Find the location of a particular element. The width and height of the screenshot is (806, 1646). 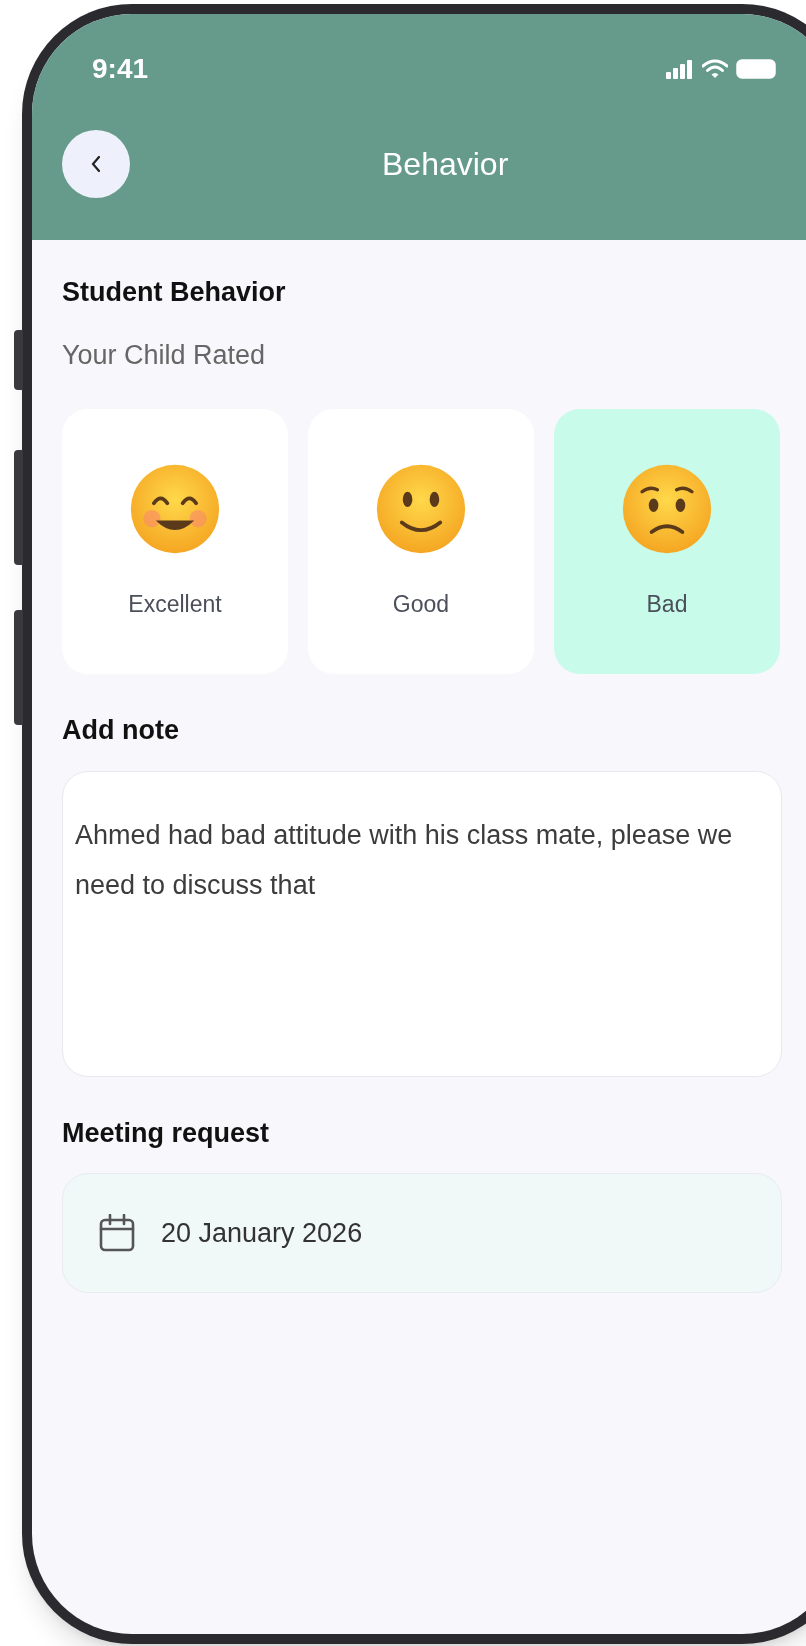

signal-icon is located at coordinates (680, 69).